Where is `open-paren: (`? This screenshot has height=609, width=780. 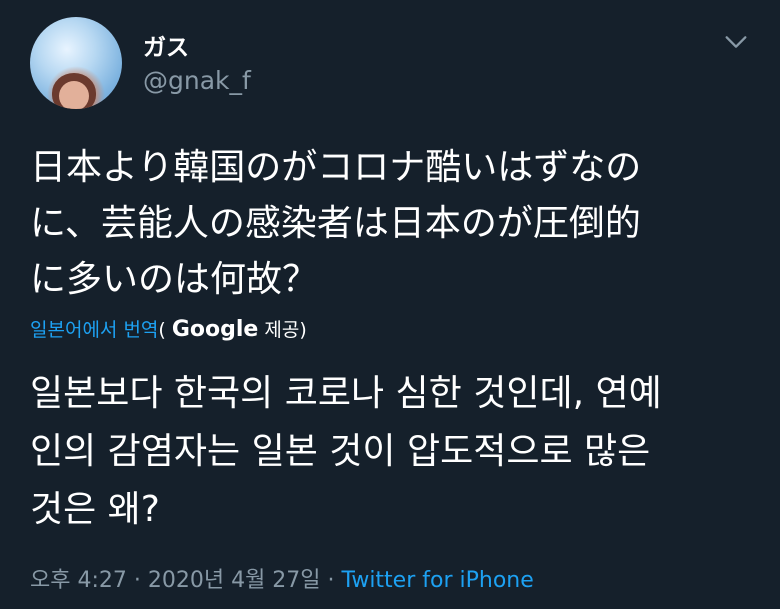 open-paren: ( is located at coordinates (165, 330).